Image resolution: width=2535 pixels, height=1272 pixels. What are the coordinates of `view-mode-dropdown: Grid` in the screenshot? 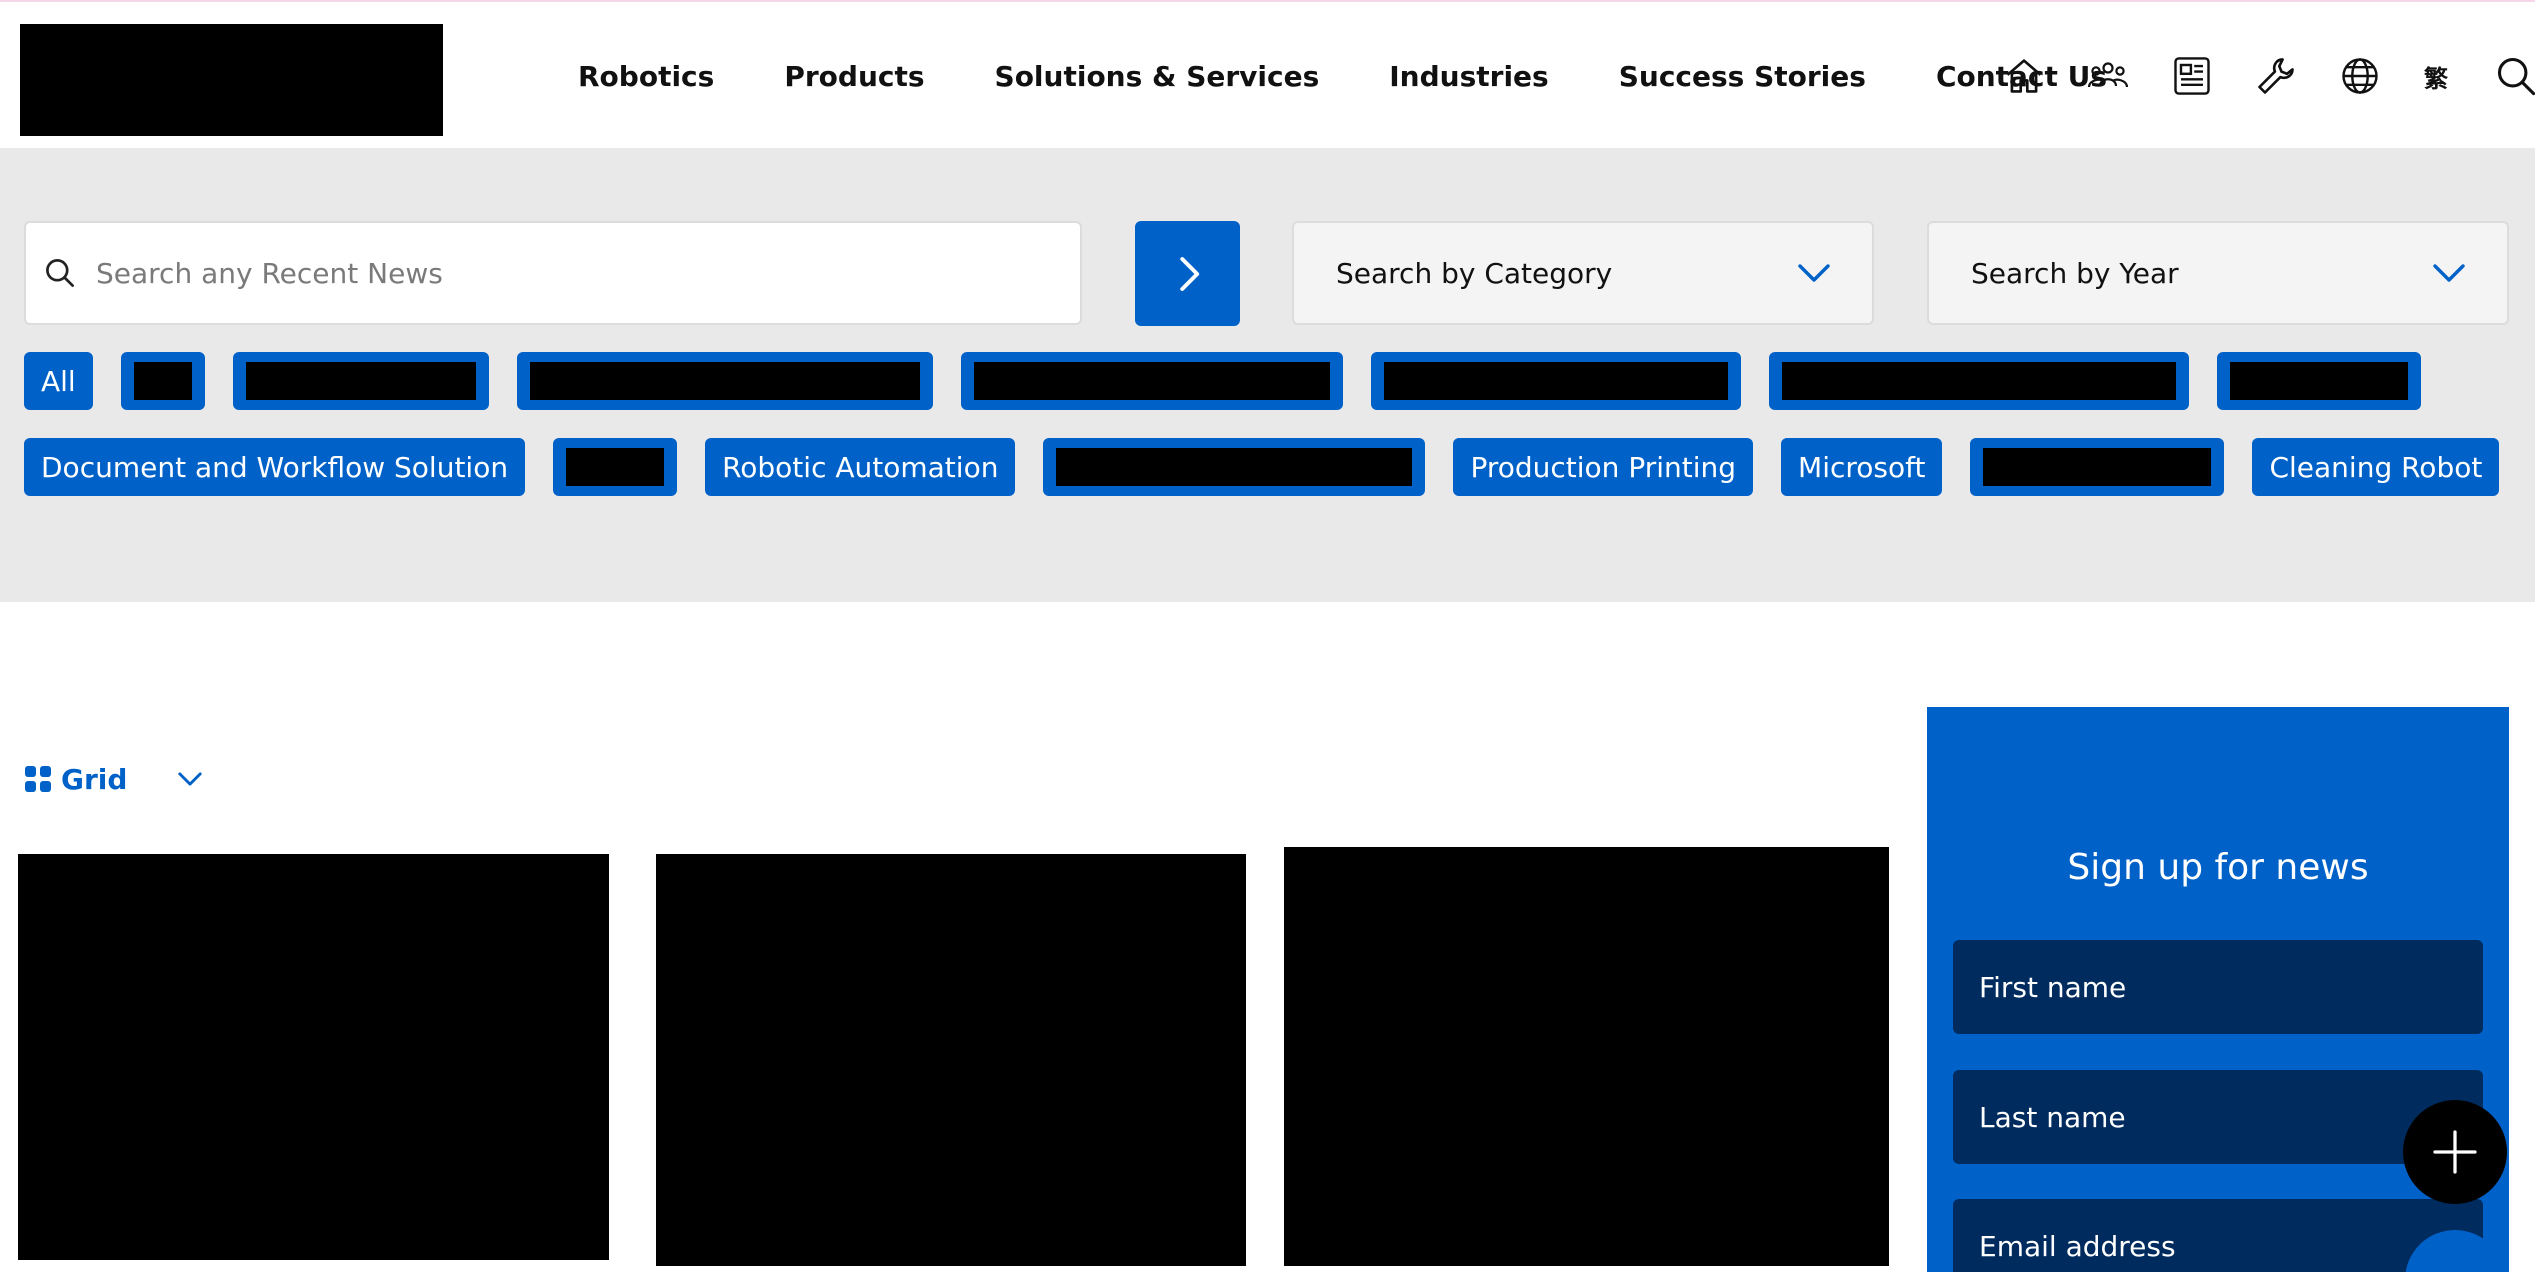 It's located at (115, 779).